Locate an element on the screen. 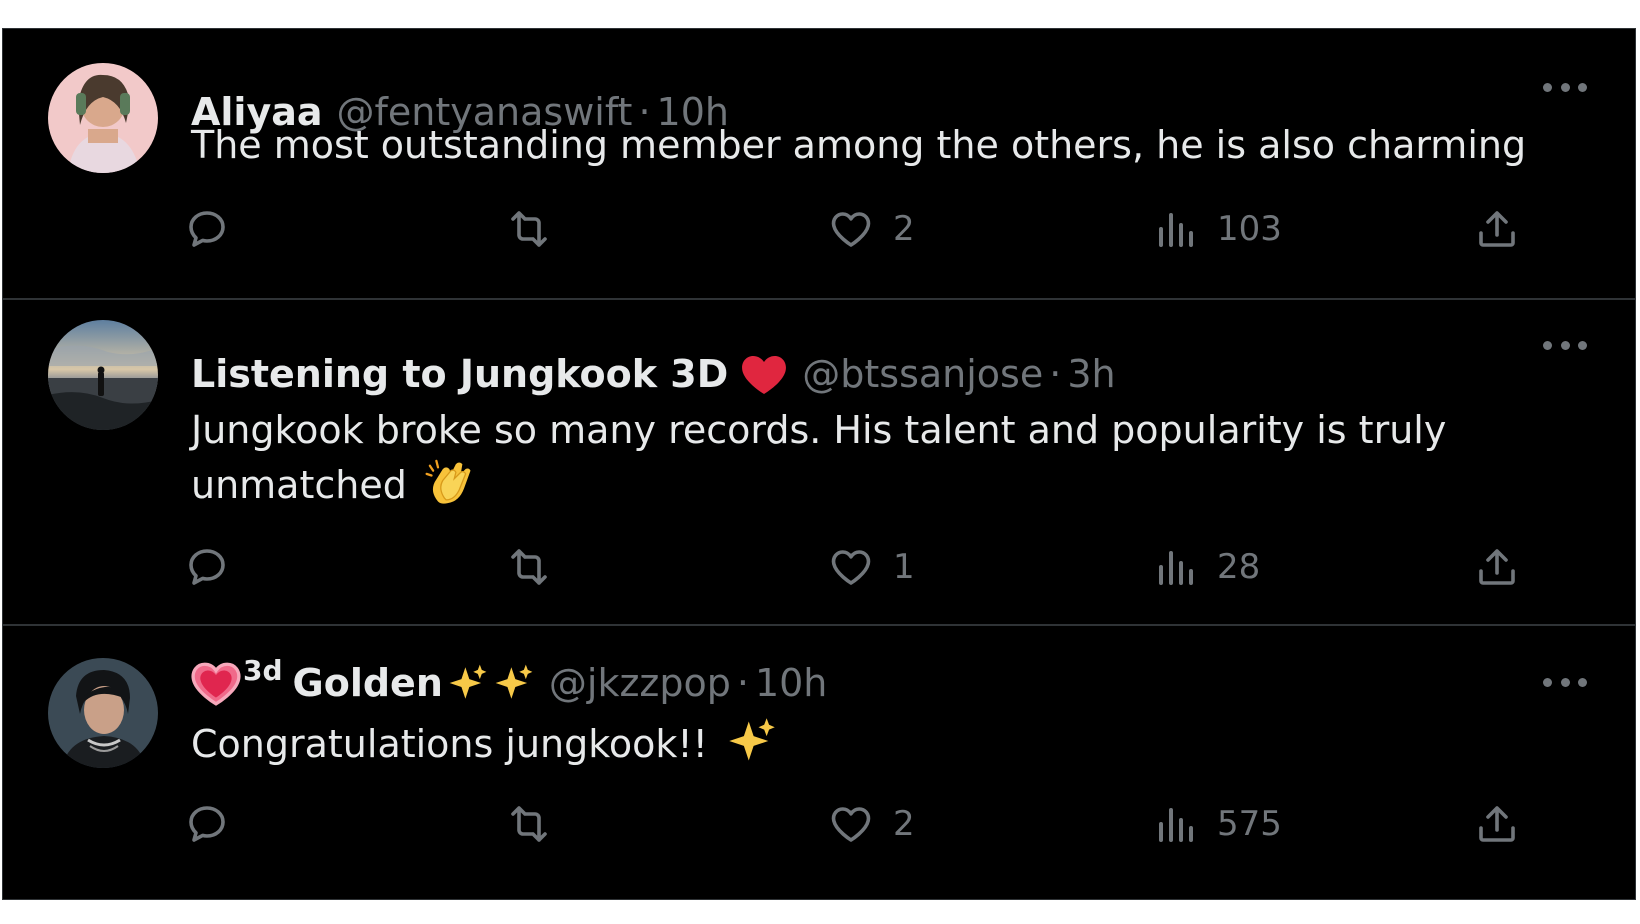  like-button: 1 is located at coordinates (871, 567).